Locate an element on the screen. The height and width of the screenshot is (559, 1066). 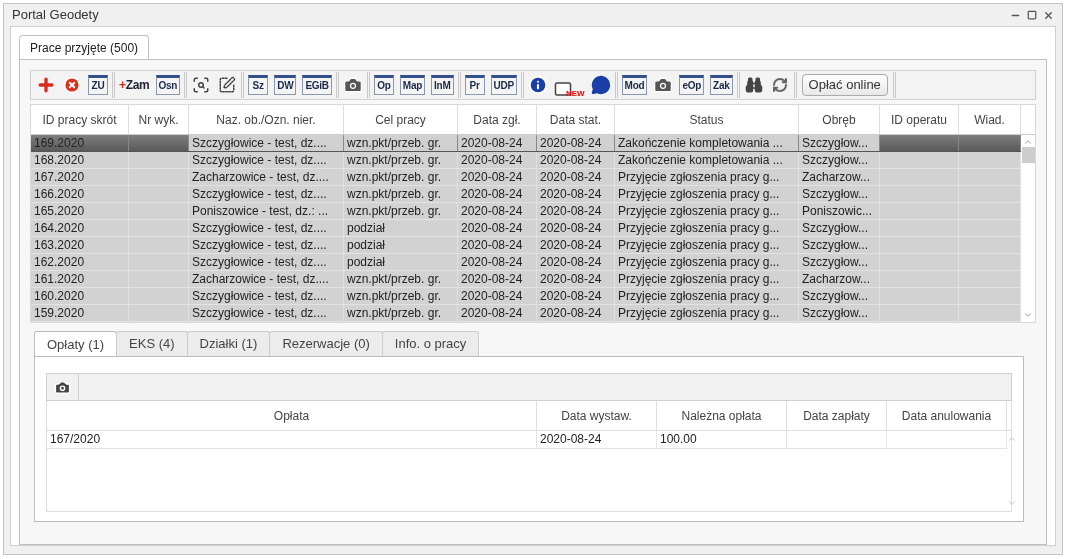
column-header: Status is located at coordinates (707, 119).